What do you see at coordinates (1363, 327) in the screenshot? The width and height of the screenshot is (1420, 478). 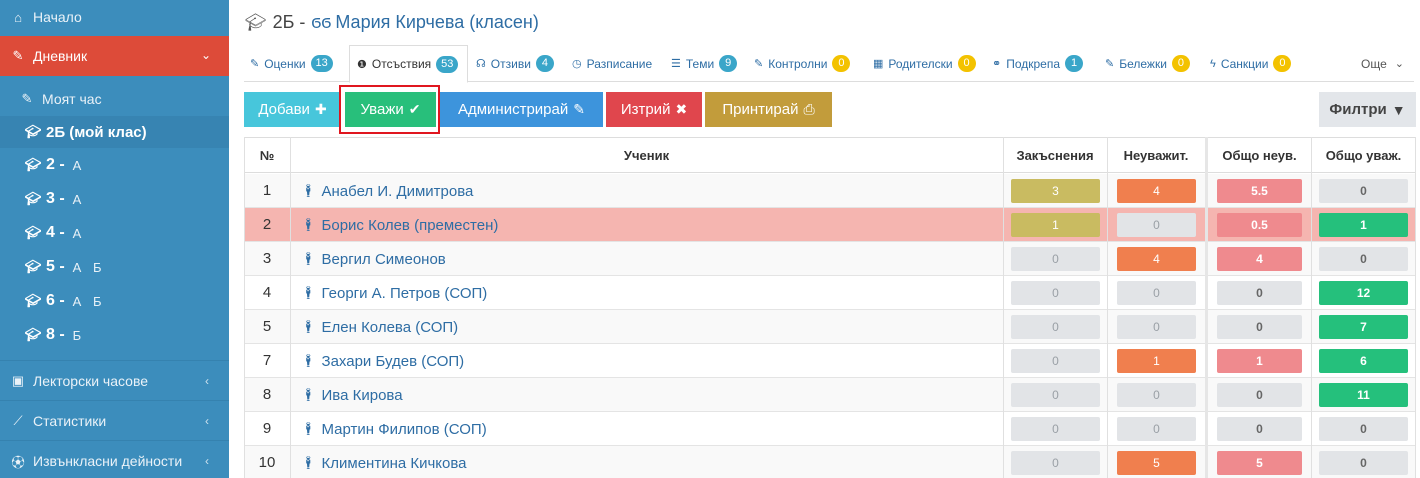 I see `total-excused-pill: 7` at bounding box center [1363, 327].